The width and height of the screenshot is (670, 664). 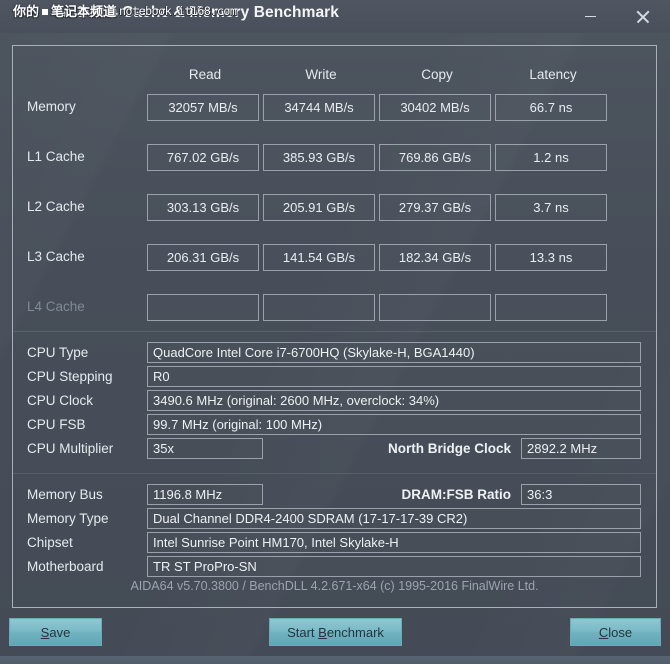 I want to click on value-l4-cache-latency, so click(x=551, y=307).